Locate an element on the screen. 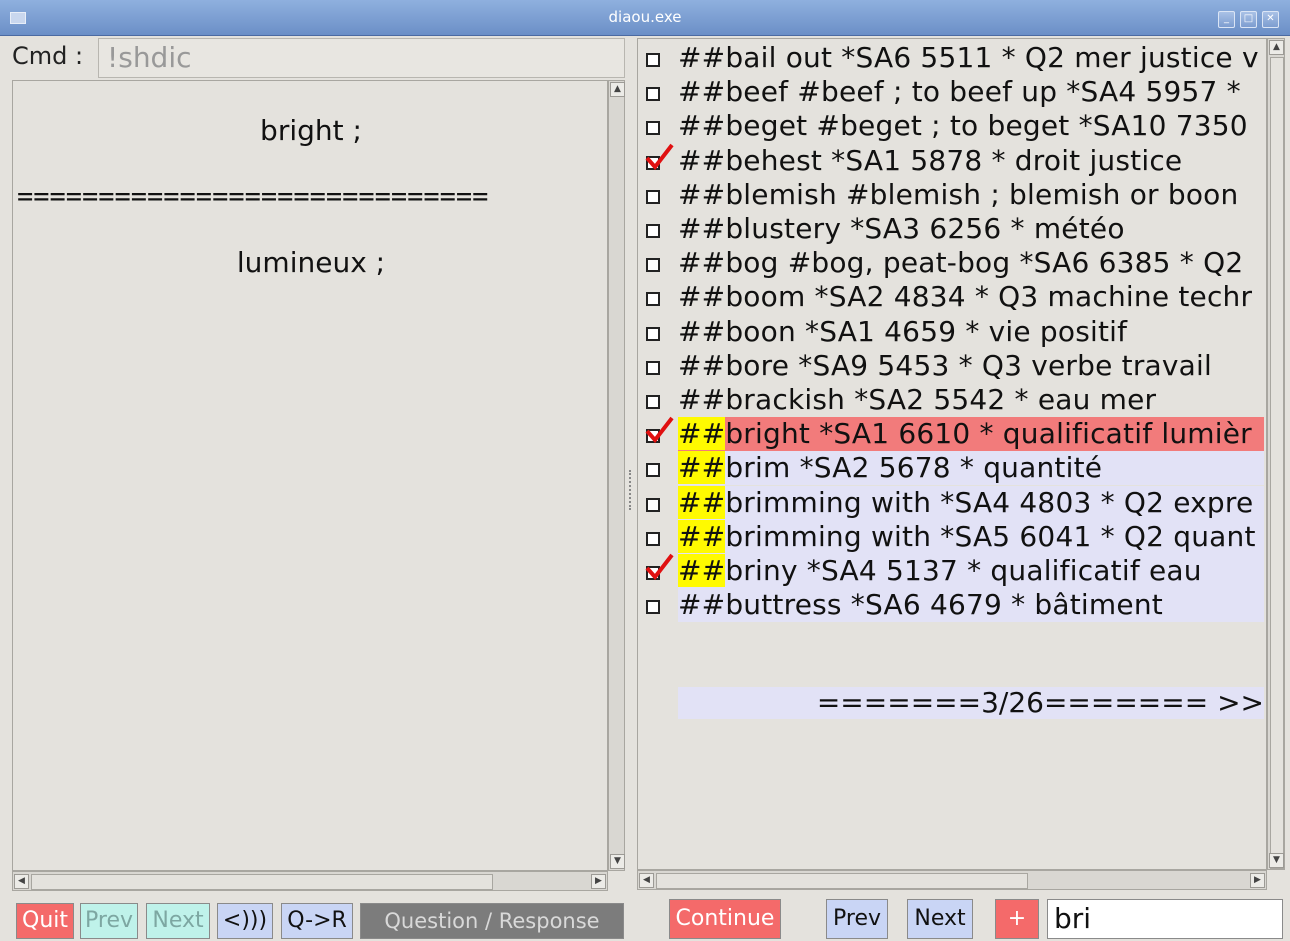 The width and height of the screenshot is (1290, 941). entry-label: bore *SA9 5453 * Q3 verbe travail is located at coordinates (968, 365).